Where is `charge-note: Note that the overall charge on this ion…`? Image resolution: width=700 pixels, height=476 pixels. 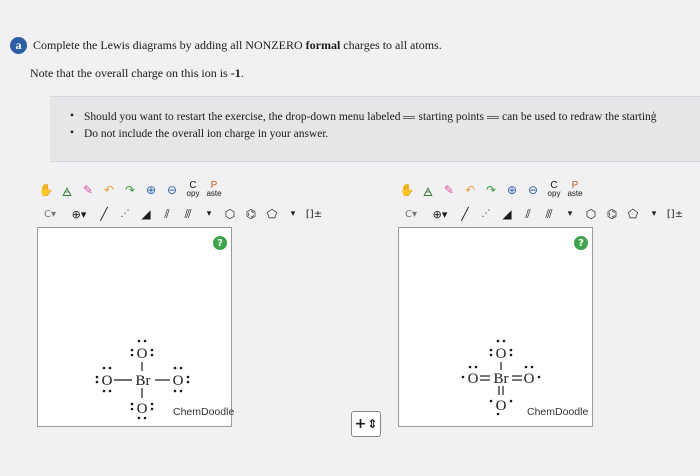 charge-note: Note that the overall charge on this ion… is located at coordinates (137, 73).